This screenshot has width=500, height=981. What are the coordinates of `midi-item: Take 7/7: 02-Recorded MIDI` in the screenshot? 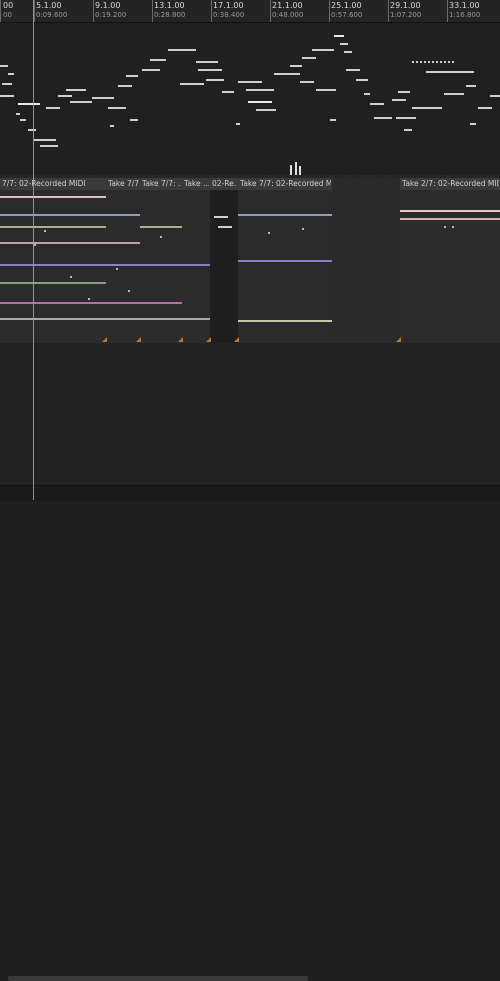 It's located at (285, 260).